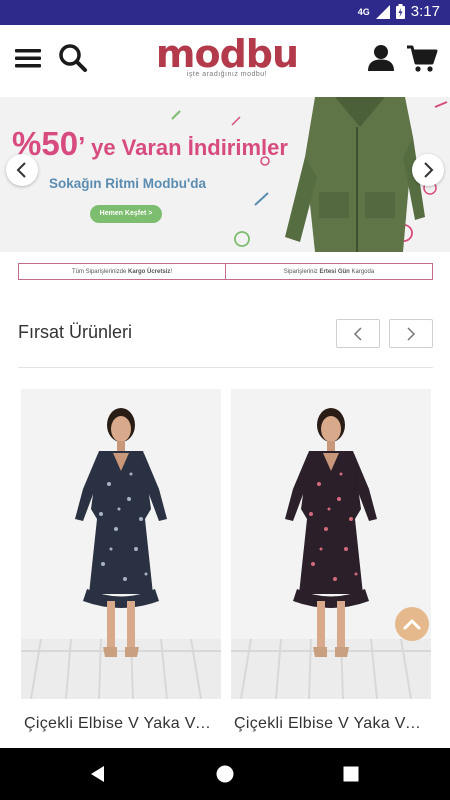  I want to click on cart-icon, so click(422, 58).